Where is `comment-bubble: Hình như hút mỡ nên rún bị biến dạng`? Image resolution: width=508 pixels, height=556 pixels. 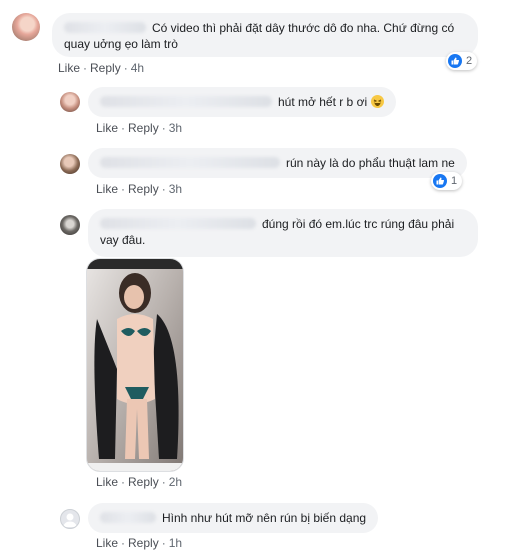 comment-bubble: Hình như hút mỡ nên rún bị biến dạng is located at coordinates (233, 518).